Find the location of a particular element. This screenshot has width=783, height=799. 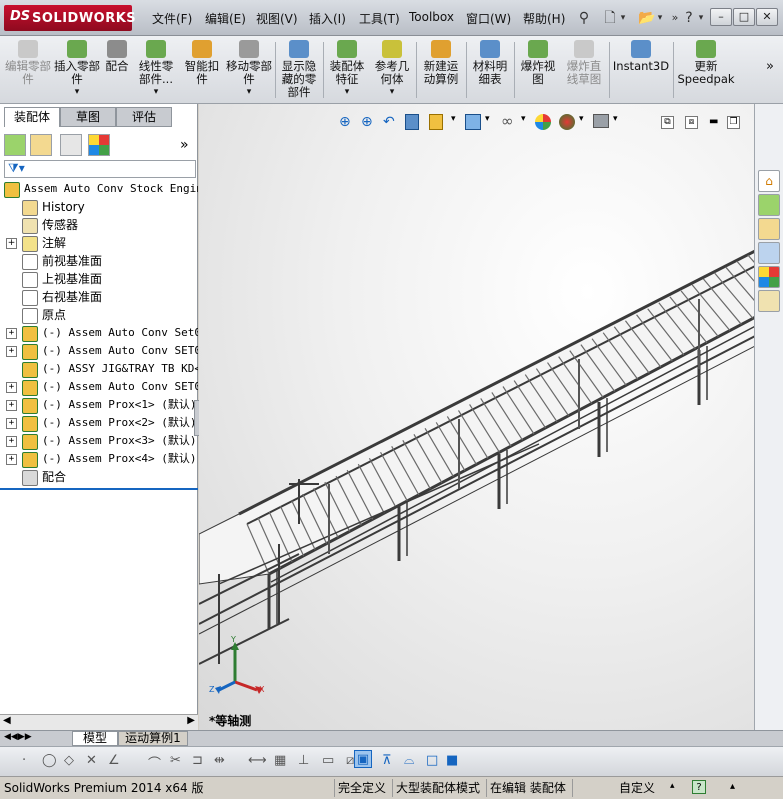

custom-properties-icon is located at coordinates (769, 301).